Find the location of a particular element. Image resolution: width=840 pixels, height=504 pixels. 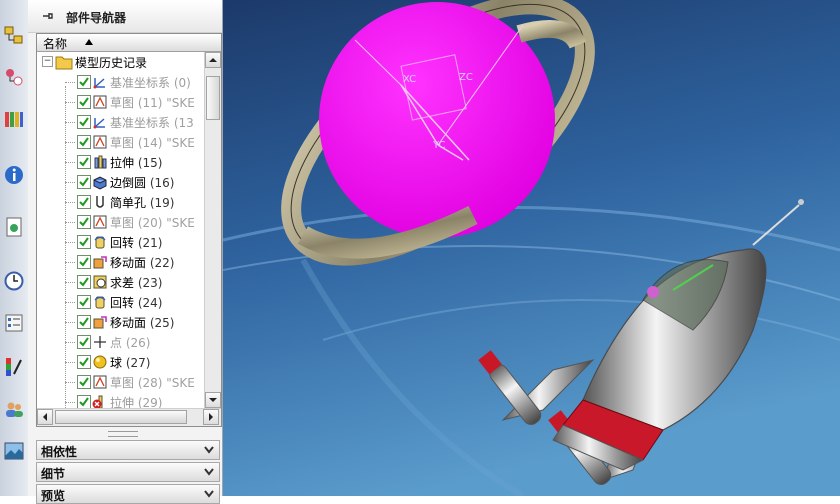

tree-row: 求差 (23) is located at coordinates (120, 282).